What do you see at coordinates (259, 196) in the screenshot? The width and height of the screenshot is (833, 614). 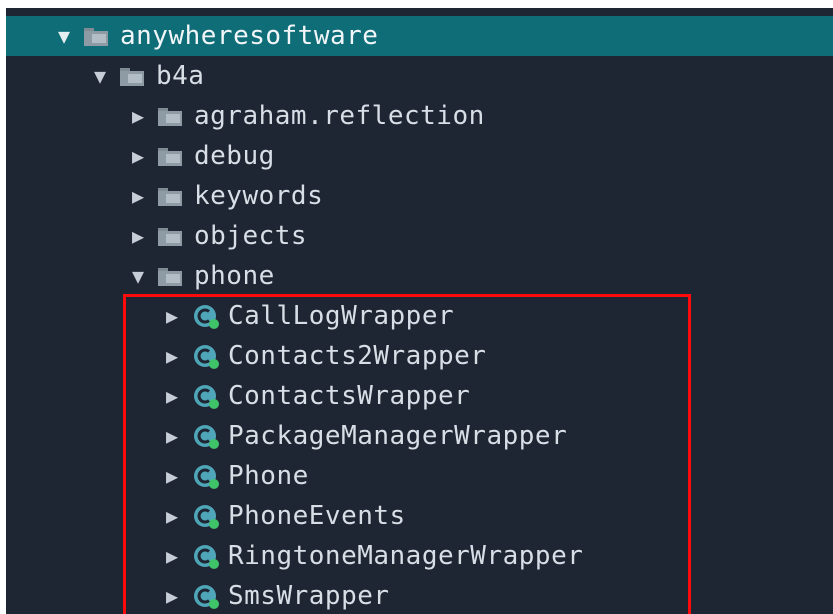 I see `tree-node-label: keywords` at bounding box center [259, 196].